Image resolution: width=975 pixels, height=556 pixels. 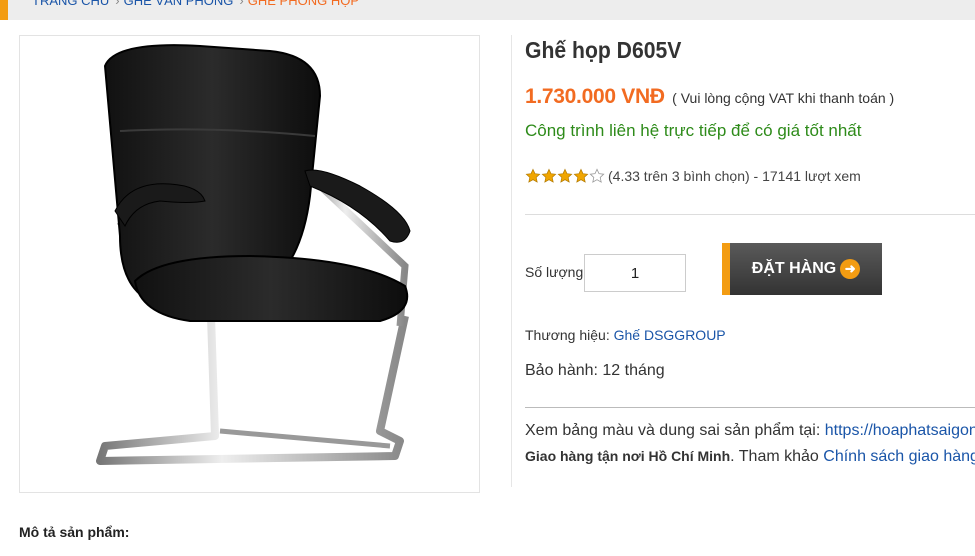 I want to click on color-info-text: Xem bảng màu và dung sai sản phẩm tại:, so click(x=673, y=430).